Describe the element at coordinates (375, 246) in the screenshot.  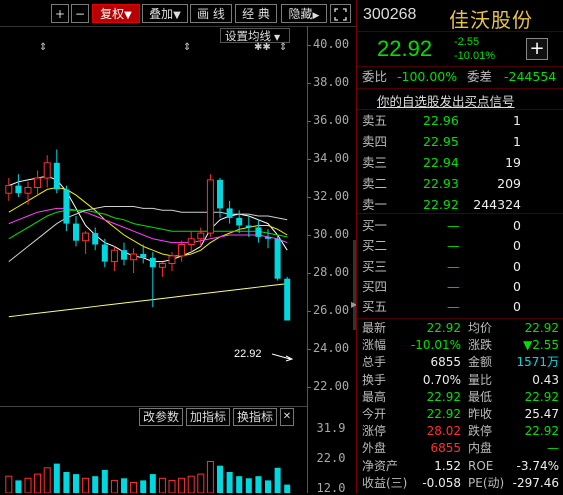
I see `bid-label: 买二` at that location.